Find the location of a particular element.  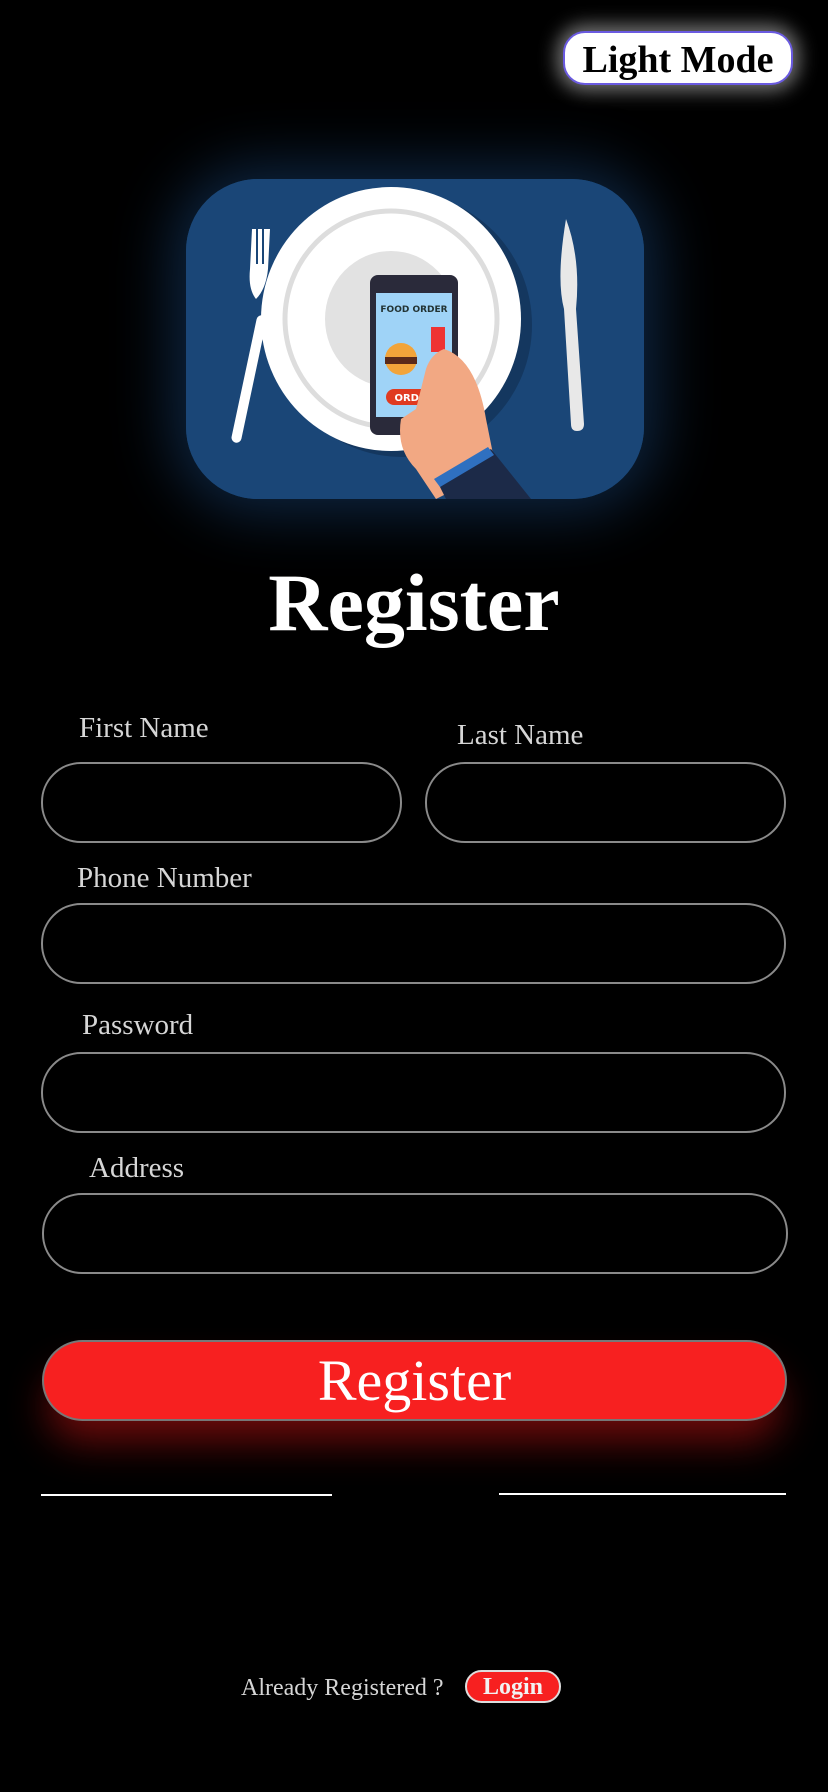

hero-image: FOOD ORDER ORDER is located at coordinates (415, 339).